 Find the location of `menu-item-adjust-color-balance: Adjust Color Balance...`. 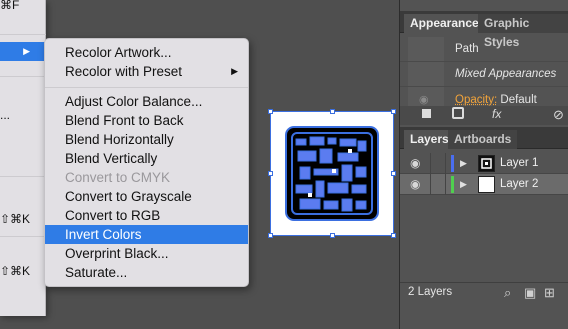

menu-item-adjust-color-balance: Adjust Color Balance... is located at coordinates (146, 101).